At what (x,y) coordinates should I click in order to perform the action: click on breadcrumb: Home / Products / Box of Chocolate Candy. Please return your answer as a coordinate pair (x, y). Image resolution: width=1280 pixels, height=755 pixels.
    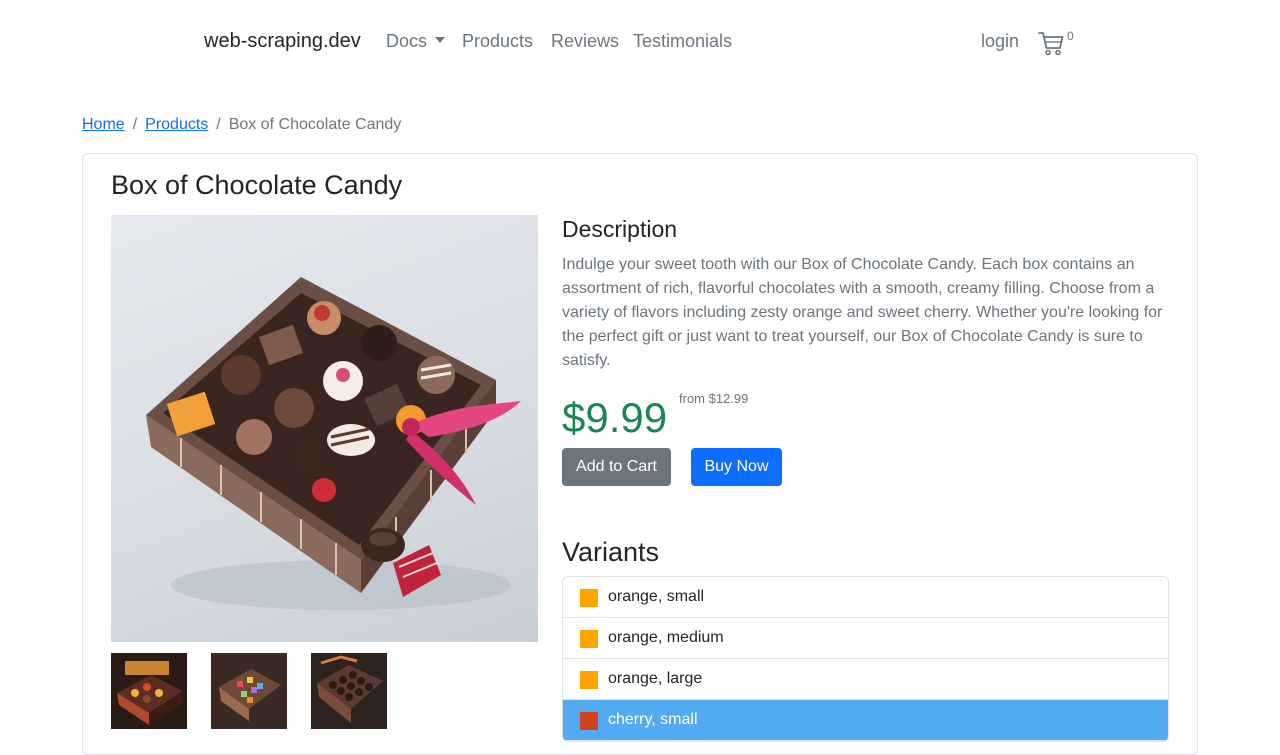
    Looking at the image, I should click on (241, 125).